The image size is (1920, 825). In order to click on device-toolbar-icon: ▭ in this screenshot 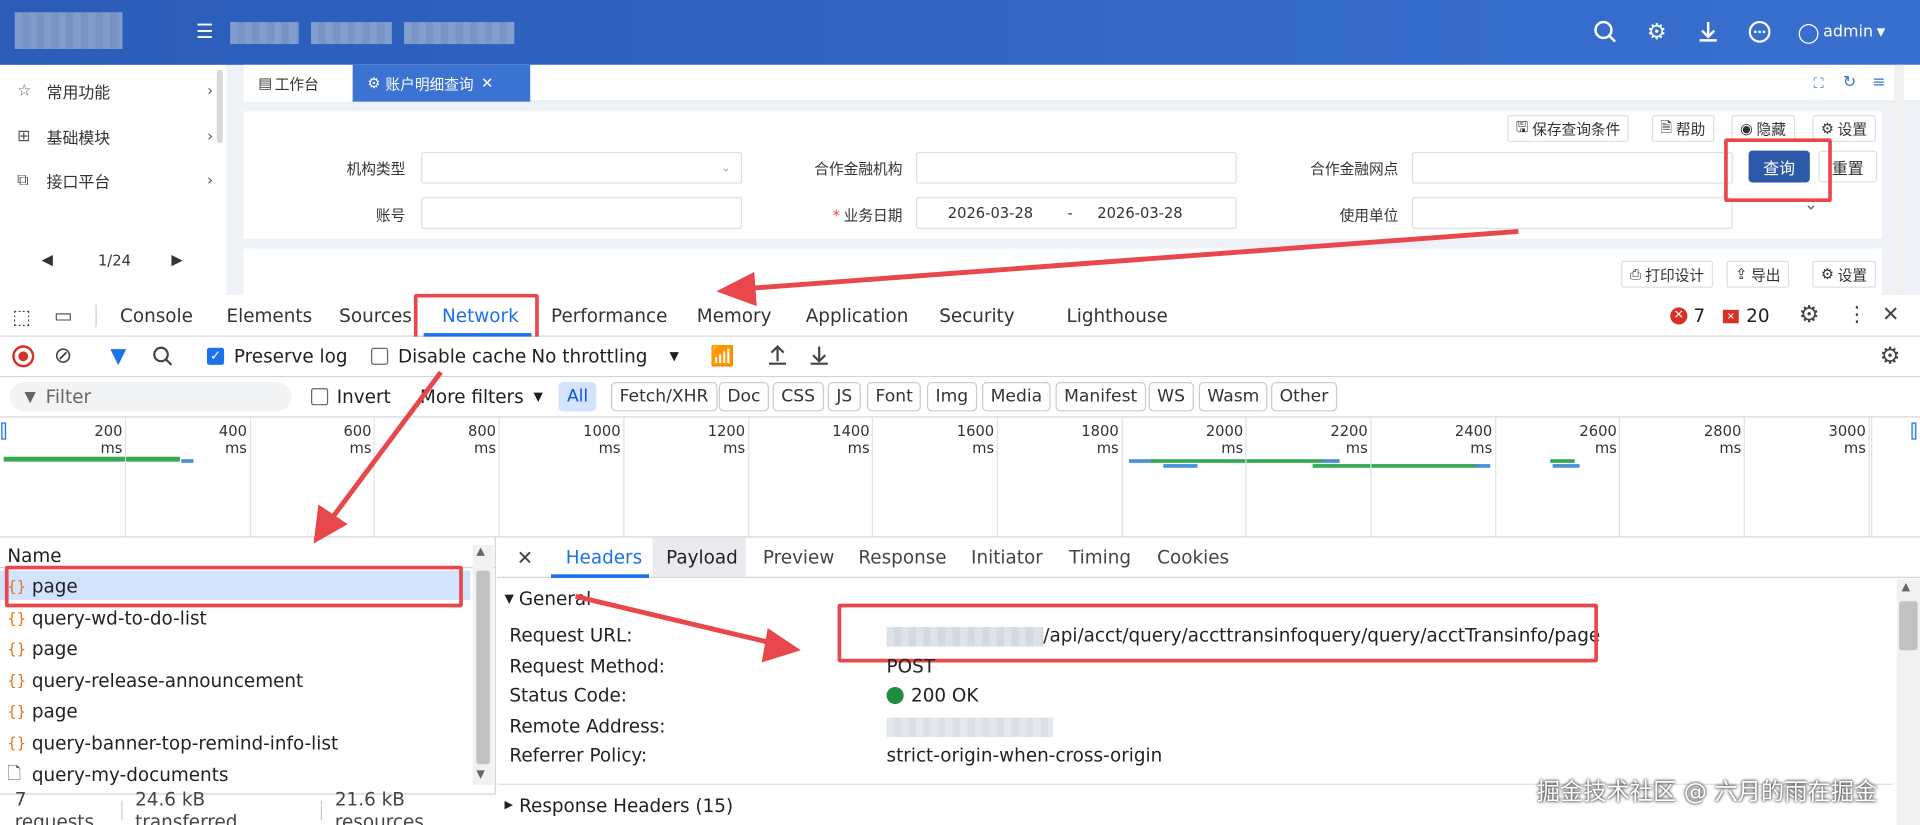, I will do `click(63, 315)`.